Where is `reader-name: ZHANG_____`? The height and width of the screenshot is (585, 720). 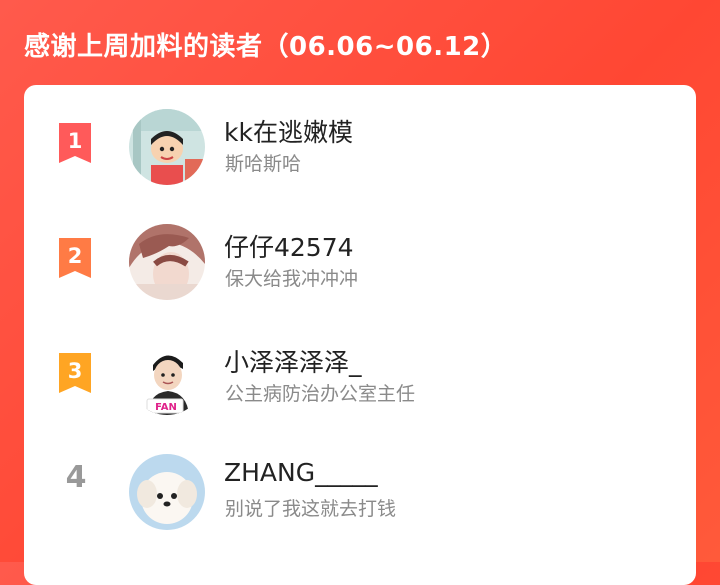
reader-name: ZHANG_____ is located at coordinates (301, 472).